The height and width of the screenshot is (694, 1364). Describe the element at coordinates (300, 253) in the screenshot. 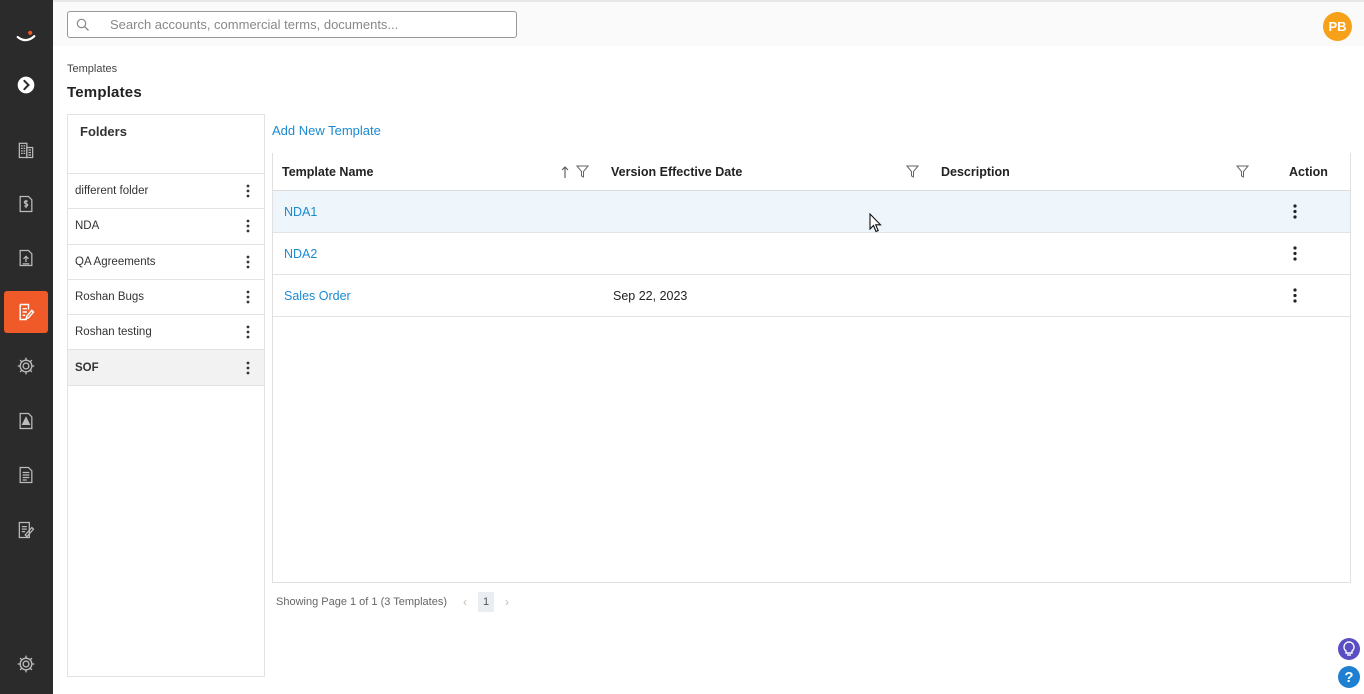

I see `template-name-link: NDA2` at that location.